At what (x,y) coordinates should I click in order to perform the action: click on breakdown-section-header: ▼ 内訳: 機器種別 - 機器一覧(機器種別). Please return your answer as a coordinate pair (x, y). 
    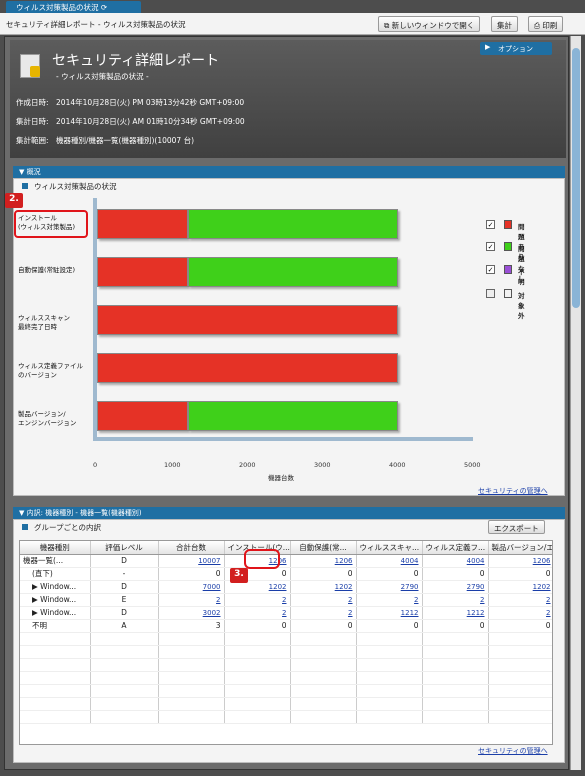
    Looking at the image, I should click on (289, 513).